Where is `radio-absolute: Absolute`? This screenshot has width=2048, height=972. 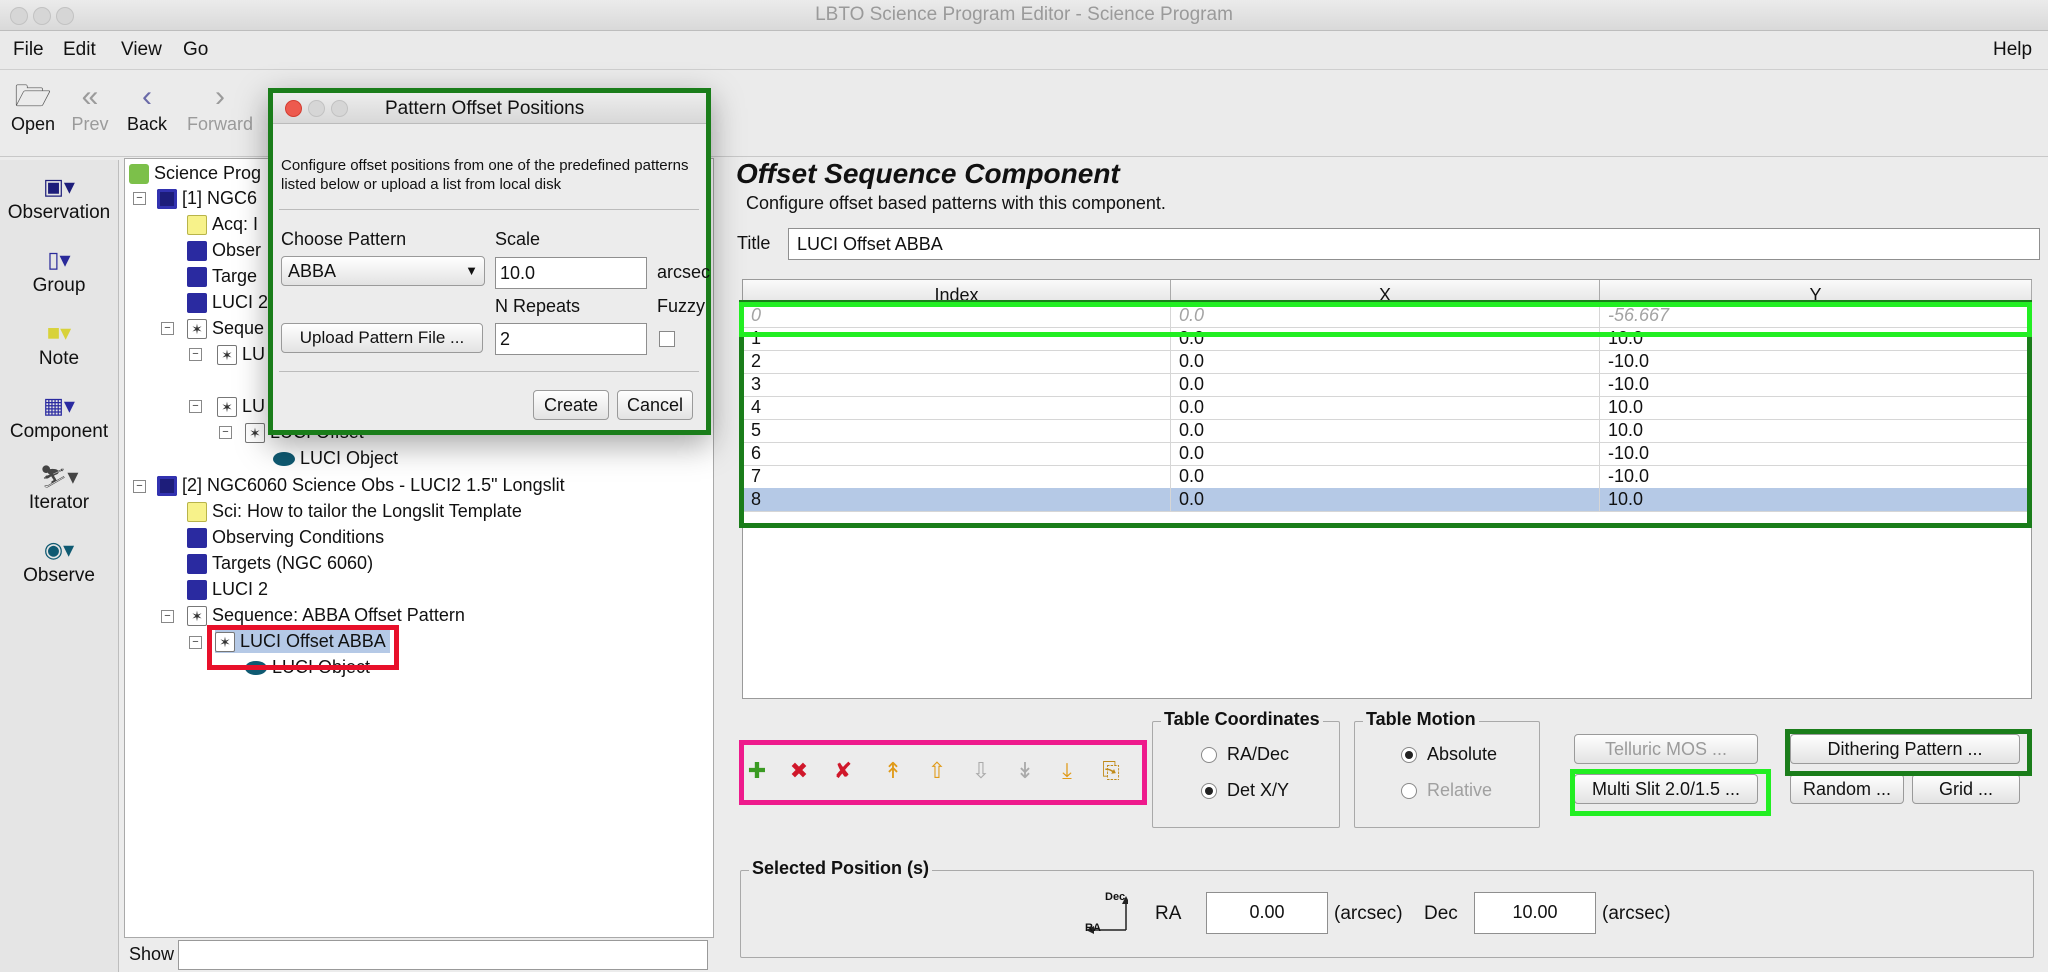
radio-absolute: Absolute is located at coordinates (1449, 754).